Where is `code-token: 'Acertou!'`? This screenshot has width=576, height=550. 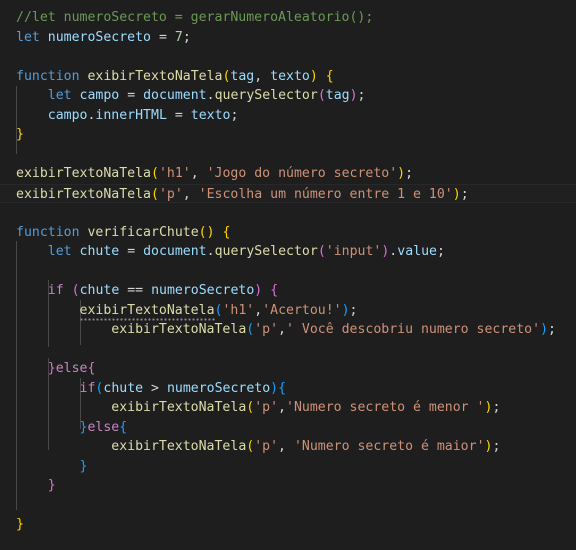 code-token: 'Acertou!' is located at coordinates (302, 310).